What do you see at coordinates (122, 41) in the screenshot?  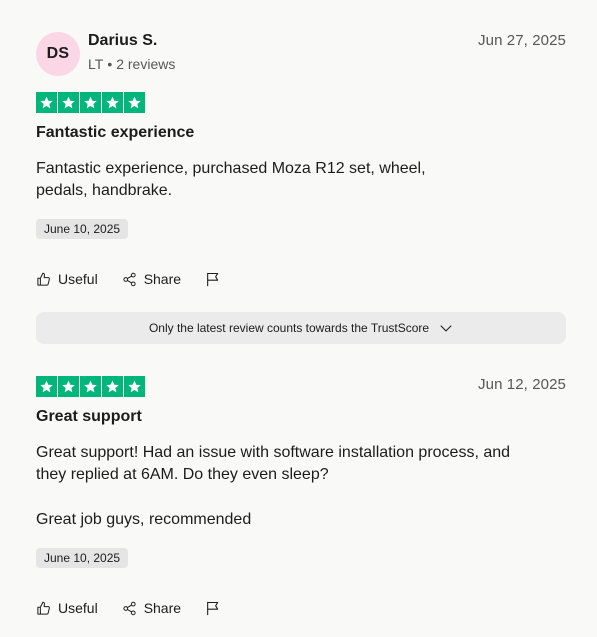 I see `reviewer-name: Darius S.` at bounding box center [122, 41].